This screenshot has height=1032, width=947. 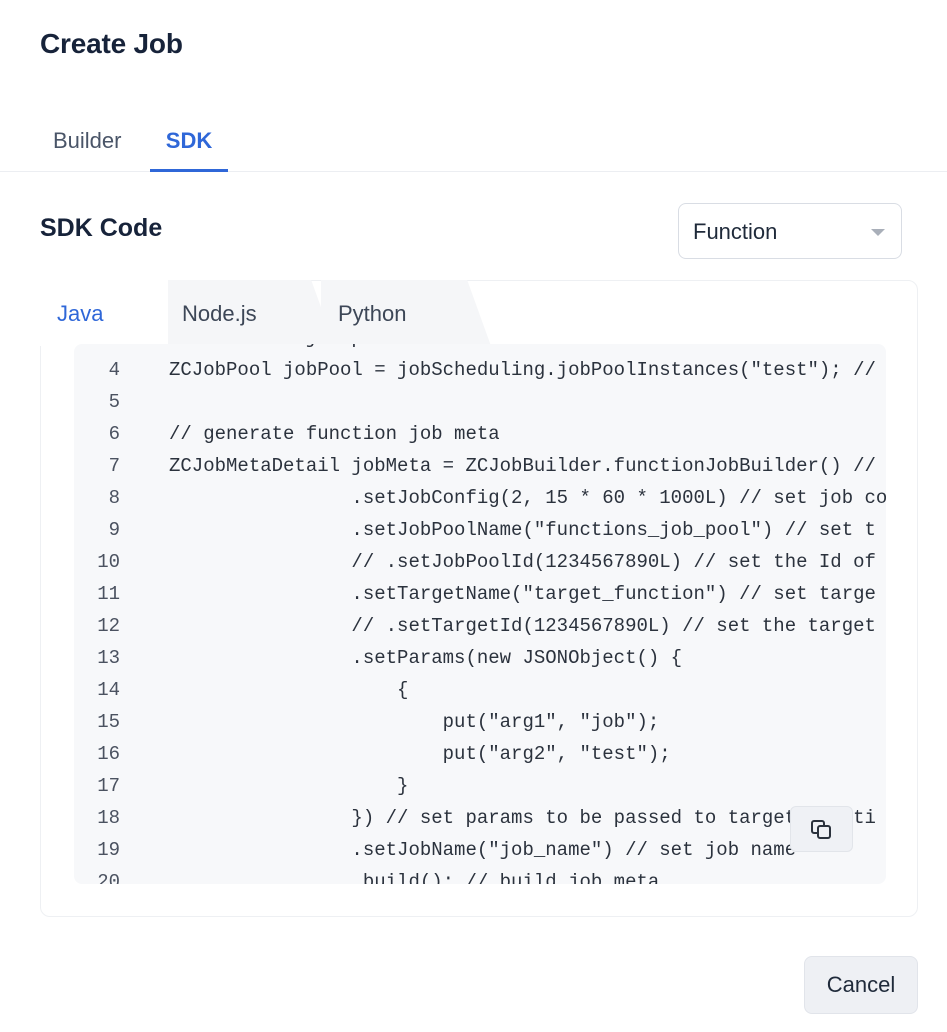 What do you see at coordinates (101, 228) in the screenshot?
I see `sdk-code-heading: SDK Code` at bounding box center [101, 228].